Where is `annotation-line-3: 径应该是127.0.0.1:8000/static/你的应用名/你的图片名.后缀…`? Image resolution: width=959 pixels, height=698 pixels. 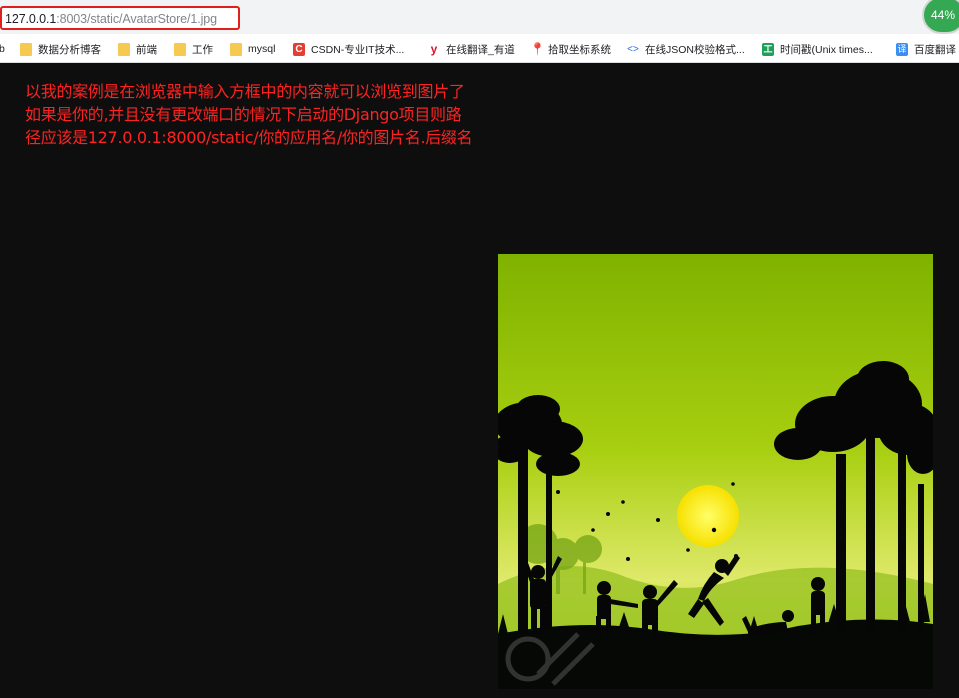 annotation-line-3: 径应该是127.0.0.1:8000/static/你的应用名/你的图片名.后缀… is located at coordinates (249, 137).